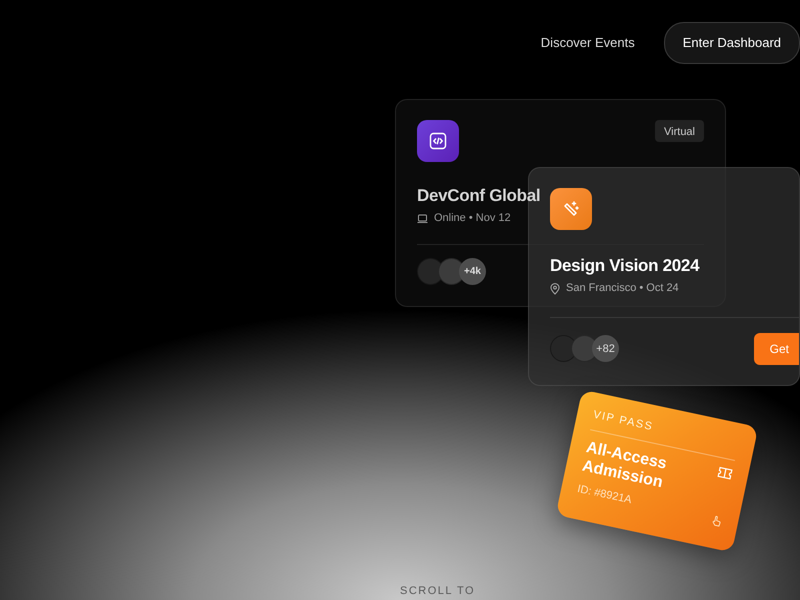 The height and width of the screenshot is (600, 800). What do you see at coordinates (422, 219) in the screenshot?
I see `laptop-icon` at bounding box center [422, 219].